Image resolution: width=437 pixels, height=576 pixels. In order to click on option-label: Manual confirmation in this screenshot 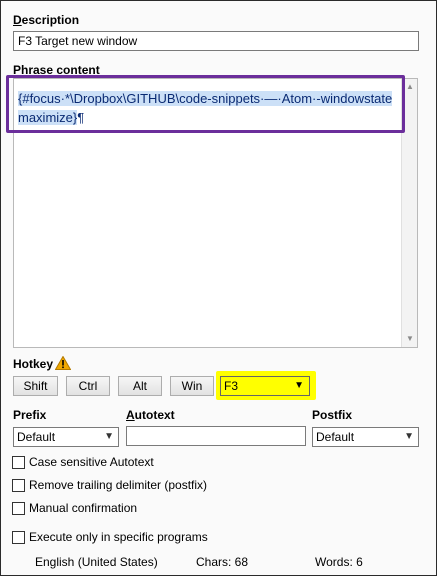, I will do `click(83, 508)`.